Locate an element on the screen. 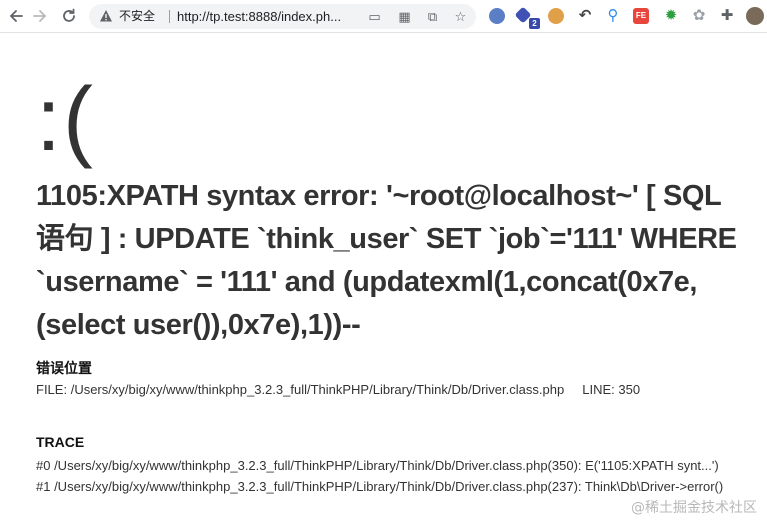  back-button is located at coordinates (16, 16).